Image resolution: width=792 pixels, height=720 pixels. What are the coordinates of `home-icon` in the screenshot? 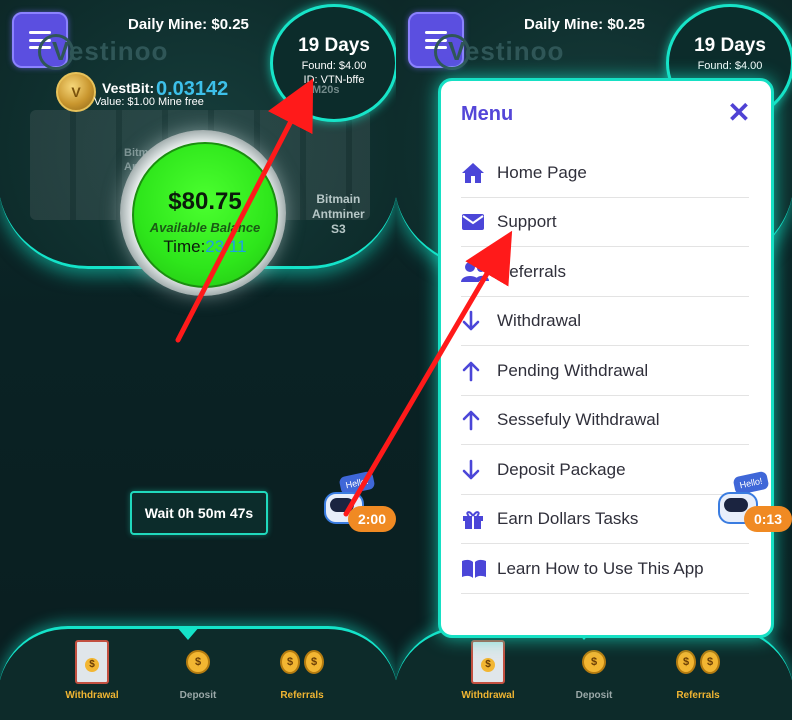 It's located at (476, 173).